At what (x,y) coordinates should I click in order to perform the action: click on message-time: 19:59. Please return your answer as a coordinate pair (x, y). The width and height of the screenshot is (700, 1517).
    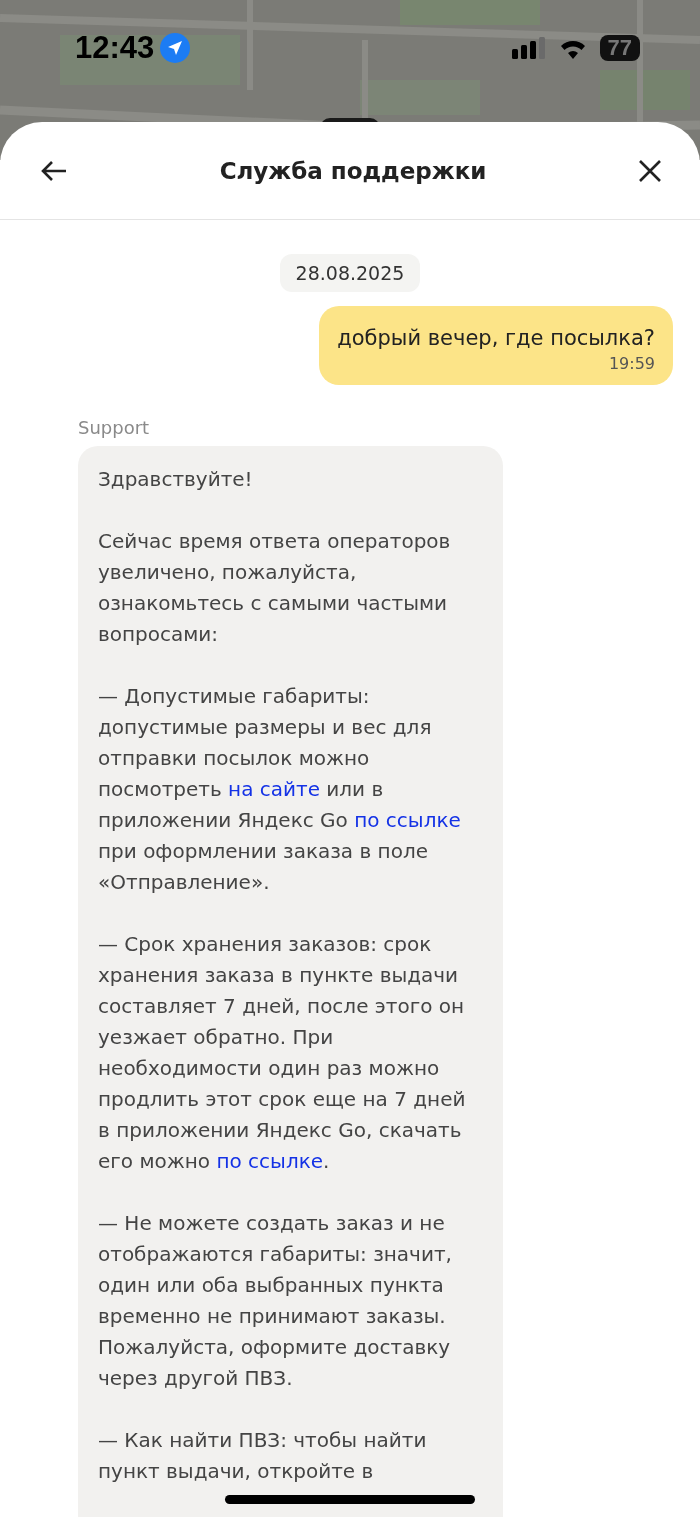
    Looking at the image, I should click on (631, 363).